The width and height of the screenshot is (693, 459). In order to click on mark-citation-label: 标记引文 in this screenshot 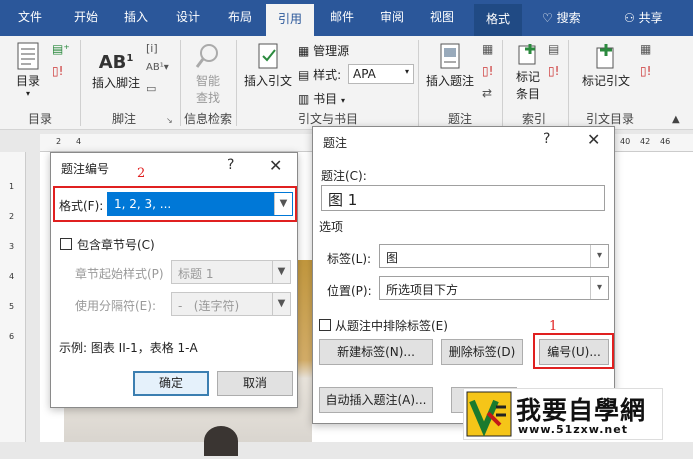, I will do `click(605, 81)`.